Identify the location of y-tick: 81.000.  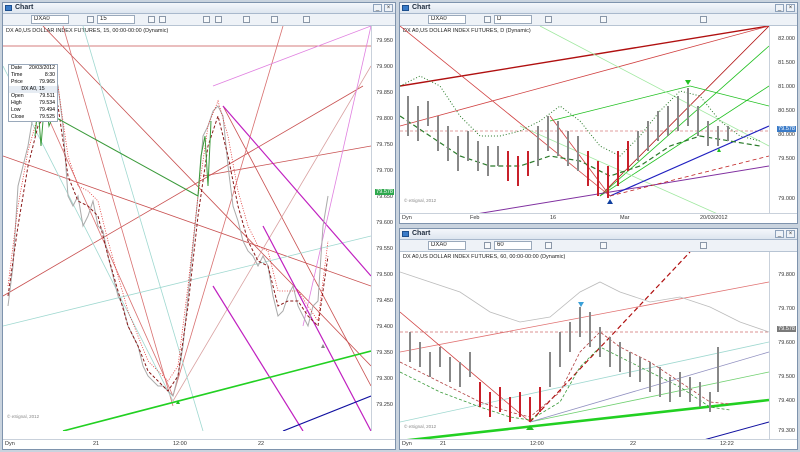
(786, 87).